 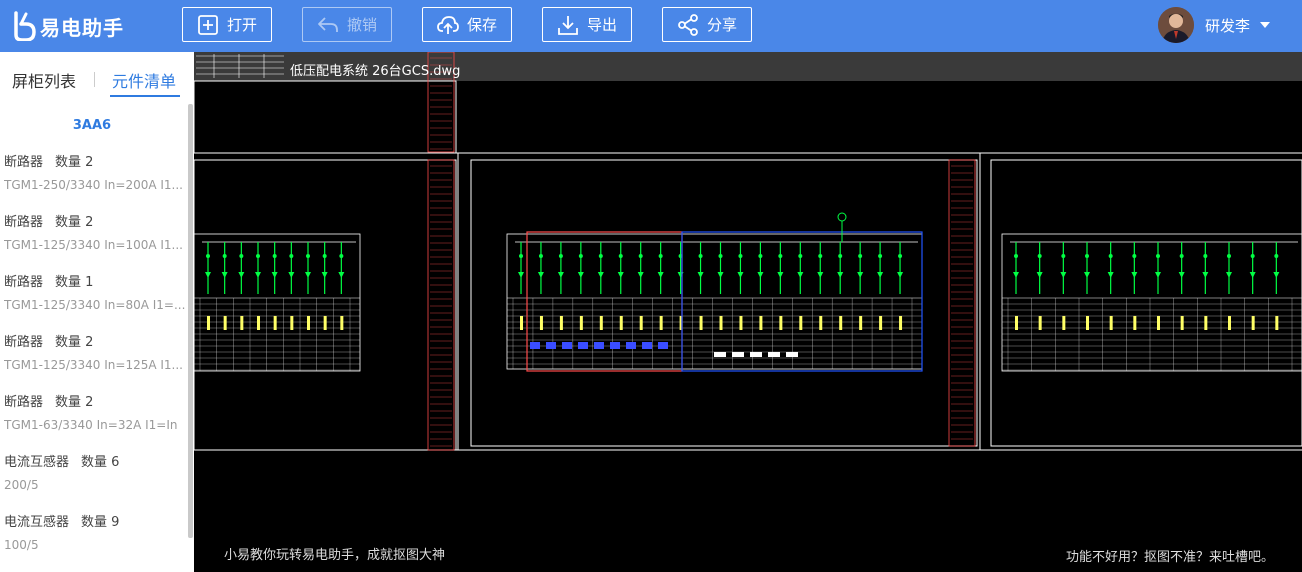 What do you see at coordinates (92, 125) in the screenshot?
I see `cabinet-group-title: 3AA6` at bounding box center [92, 125].